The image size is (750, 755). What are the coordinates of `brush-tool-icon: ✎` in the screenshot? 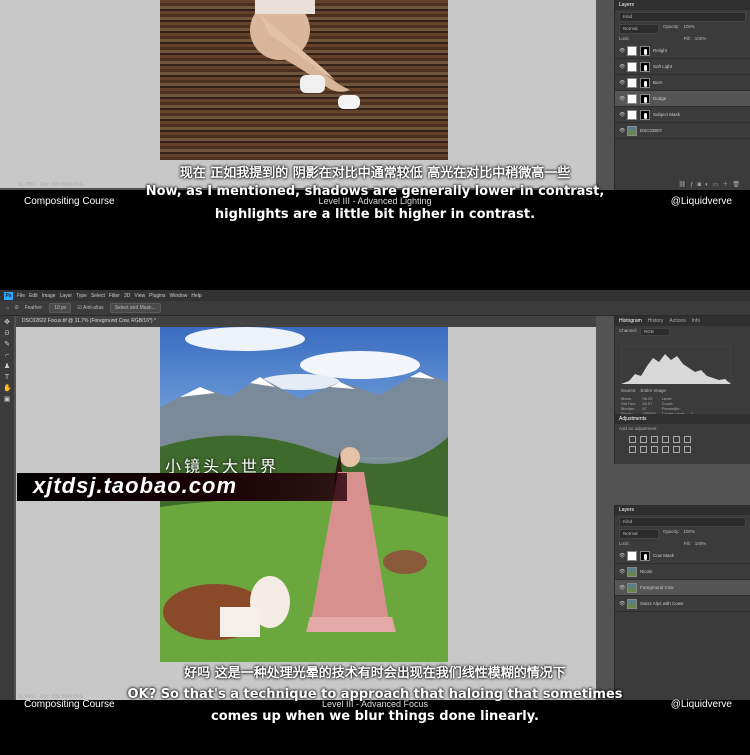 It's located at (7, 345).